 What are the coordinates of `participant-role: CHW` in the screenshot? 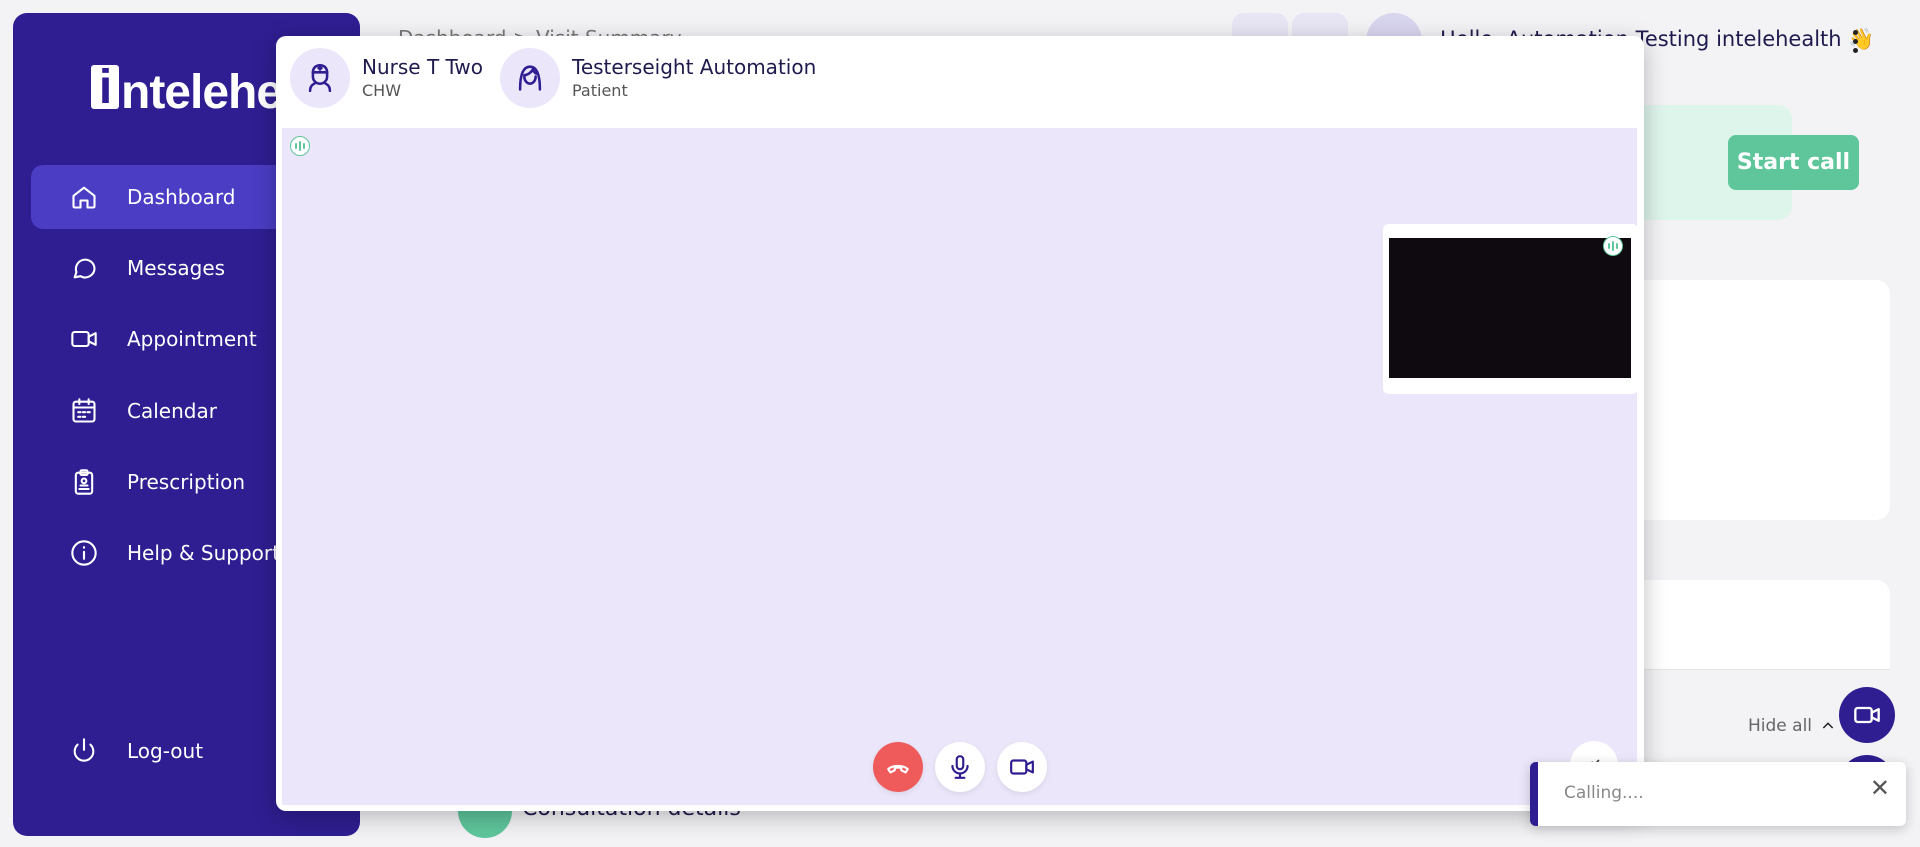 It's located at (382, 90).